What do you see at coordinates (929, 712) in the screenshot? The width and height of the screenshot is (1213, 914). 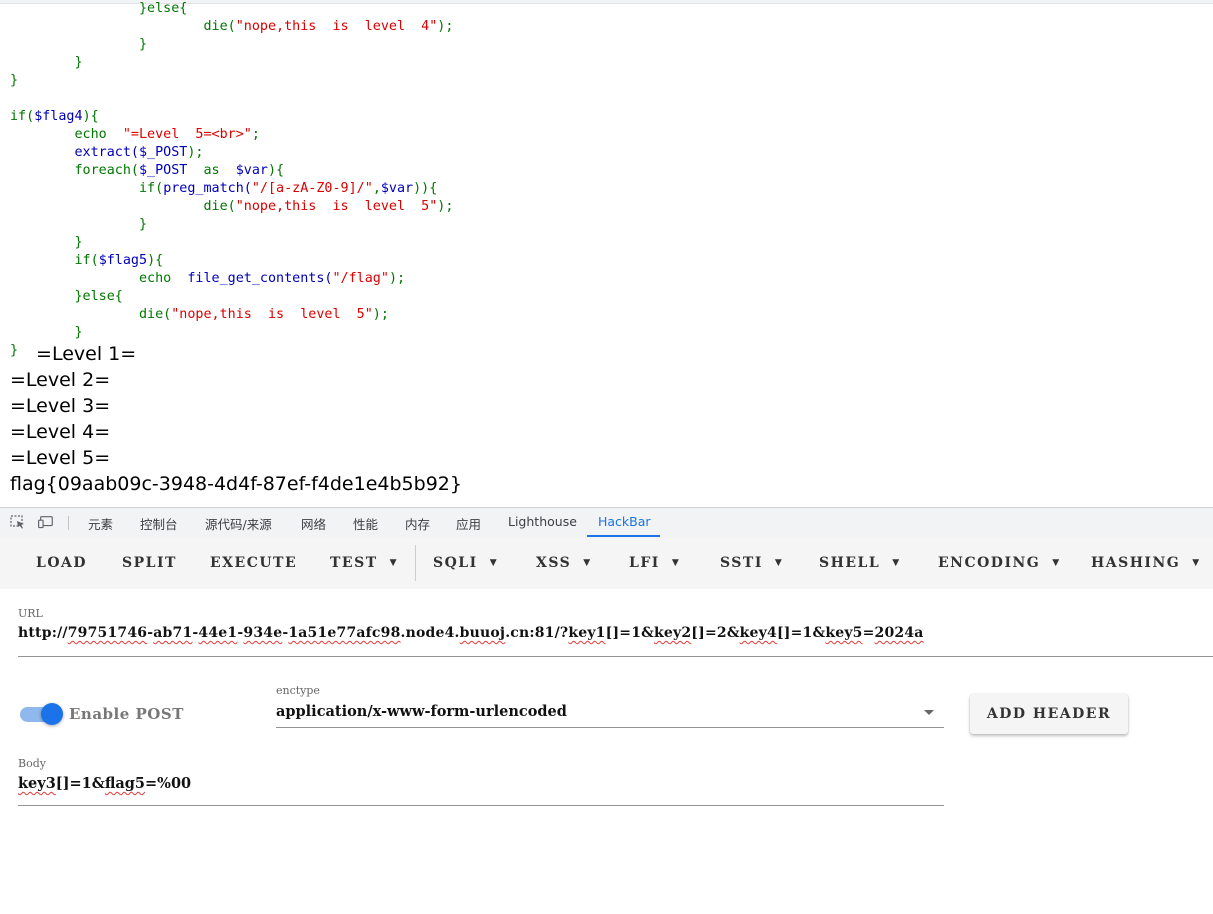 I see `chevron-down-icon` at bounding box center [929, 712].